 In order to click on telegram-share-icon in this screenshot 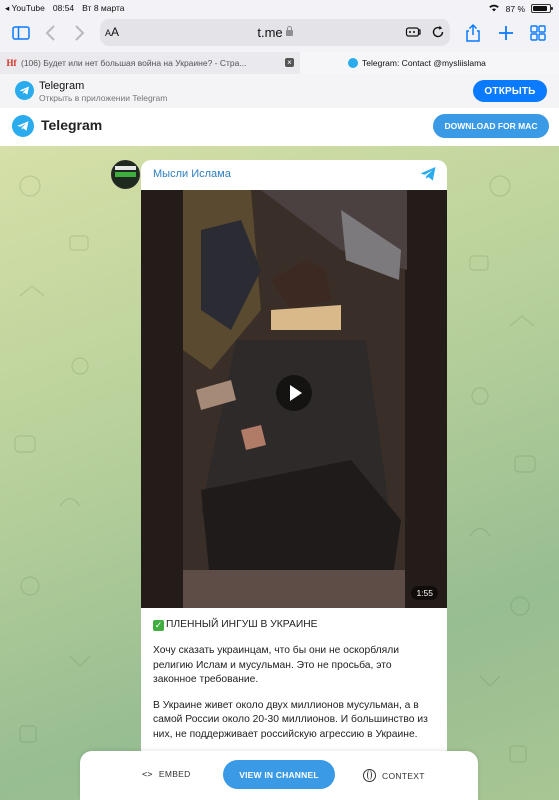, I will do `click(428, 174)`.